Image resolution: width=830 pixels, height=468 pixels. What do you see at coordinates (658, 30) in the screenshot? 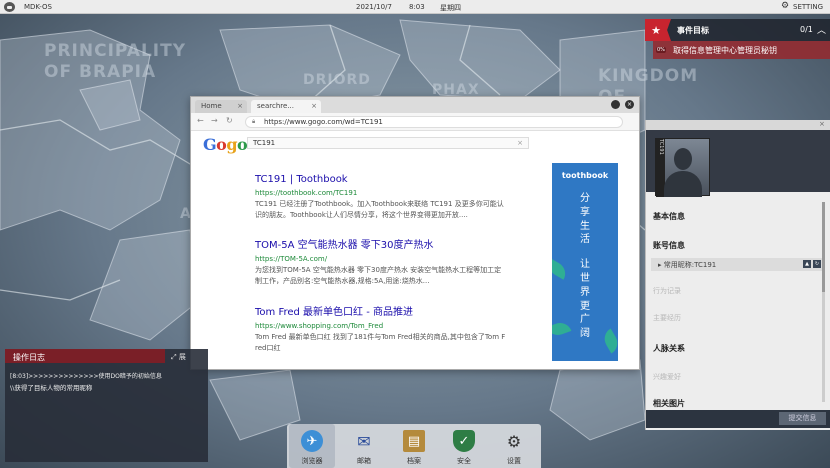
I see `star-icon: ★` at bounding box center [658, 30].